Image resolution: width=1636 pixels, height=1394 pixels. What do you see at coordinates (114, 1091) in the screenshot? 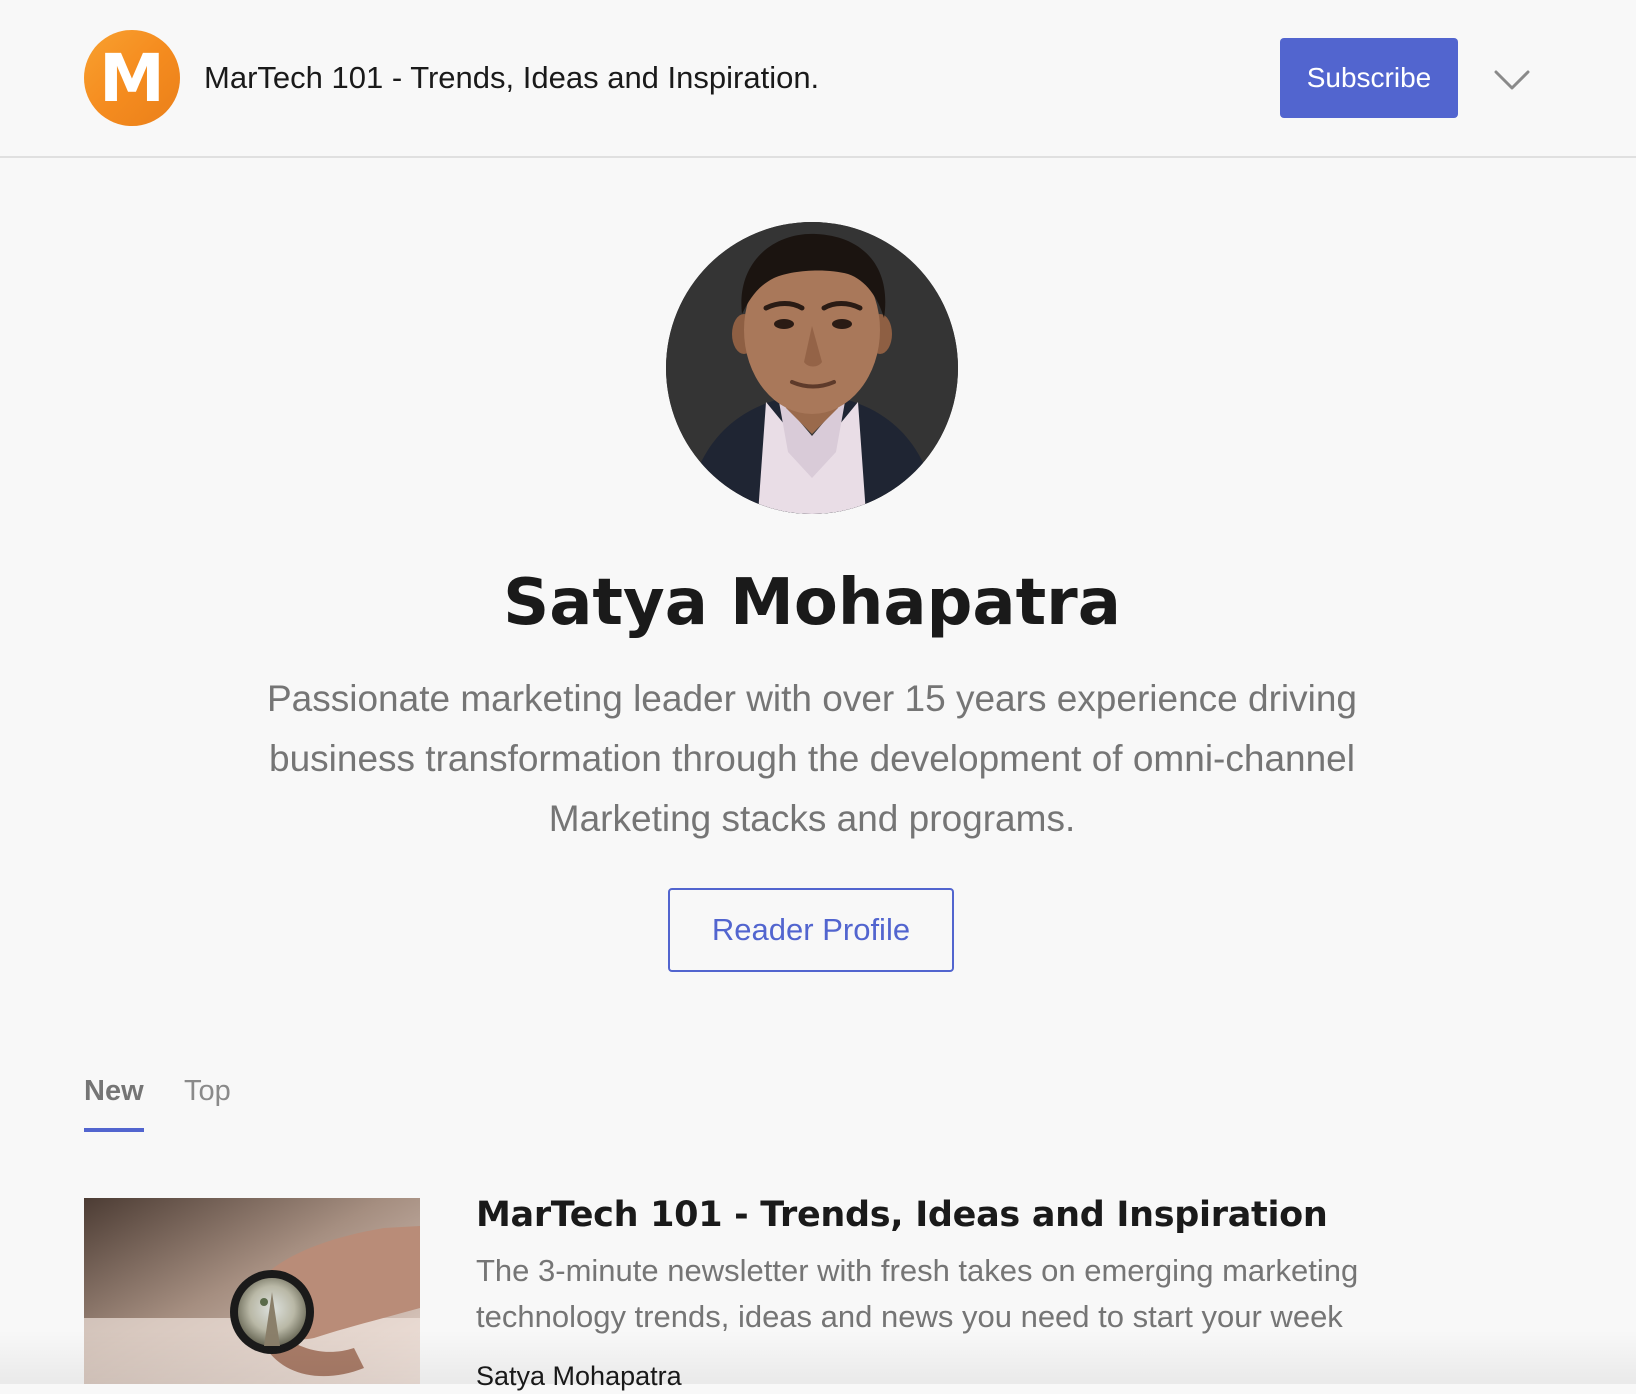
I see `tab-new: New` at bounding box center [114, 1091].